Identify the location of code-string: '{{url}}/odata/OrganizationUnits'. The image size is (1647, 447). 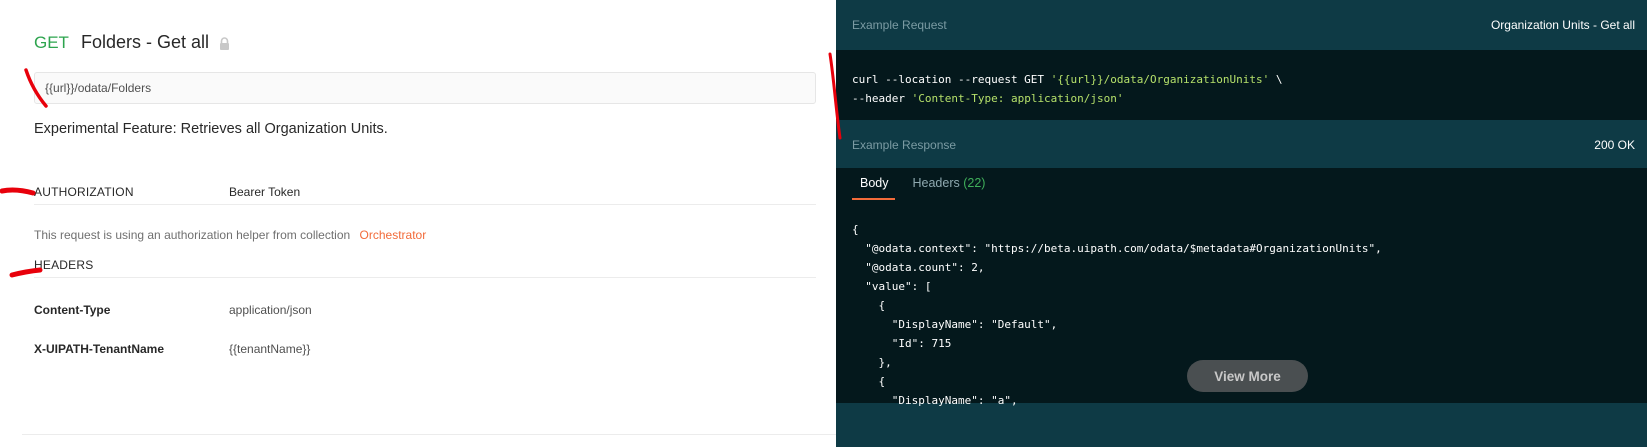
(1160, 79).